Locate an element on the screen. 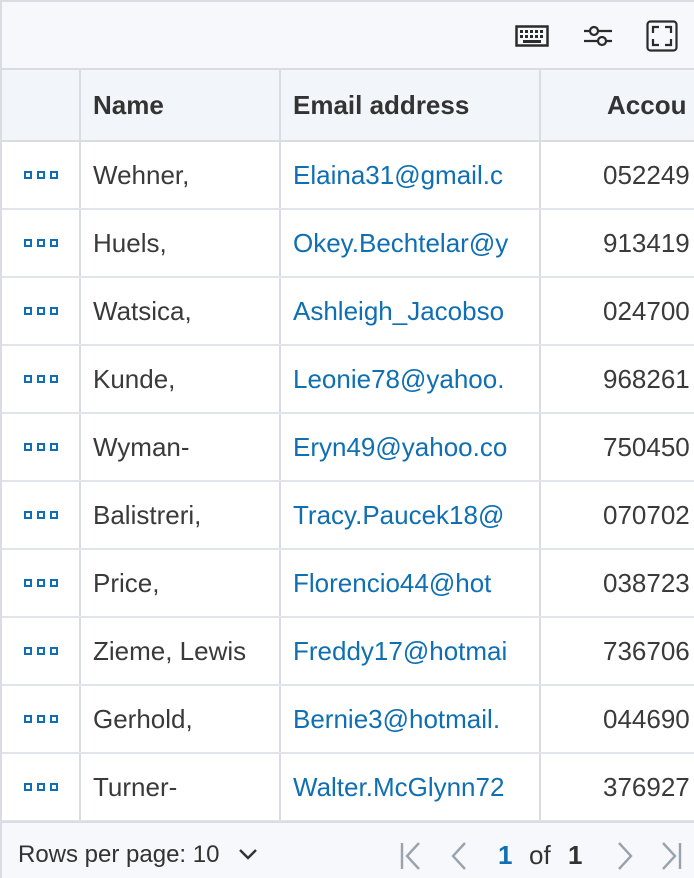 This screenshot has width=694, height=878. table-row: Zieme, Lewis Freddy17@hotmai 736706 is located at coordinates (348, 652).